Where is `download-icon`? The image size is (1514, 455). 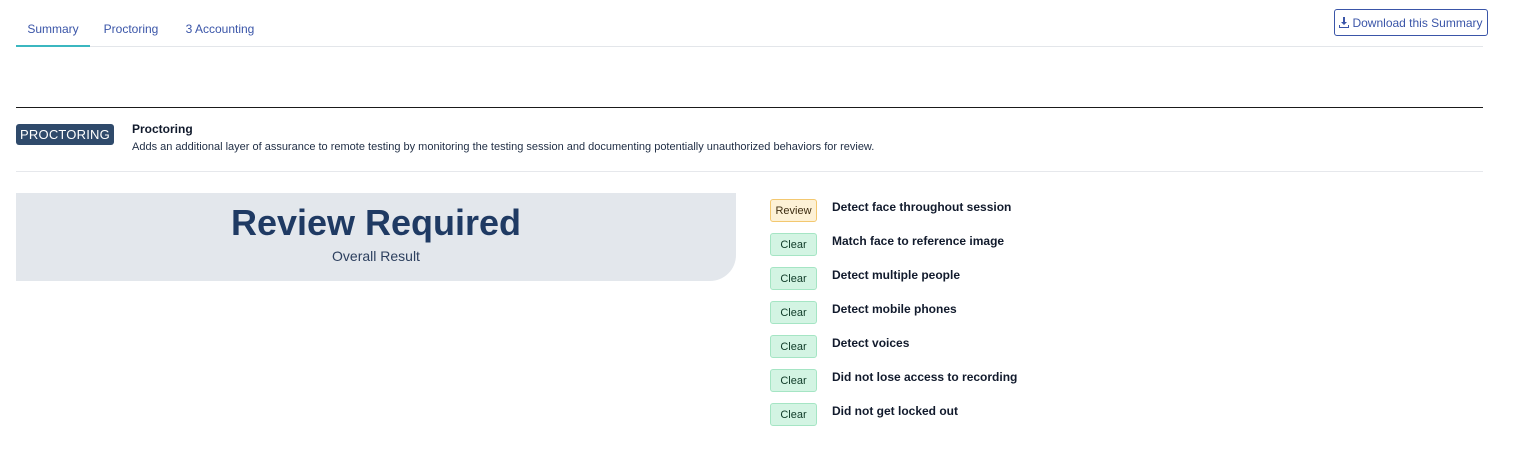 download-icon is located at coordinates (1344, 22).